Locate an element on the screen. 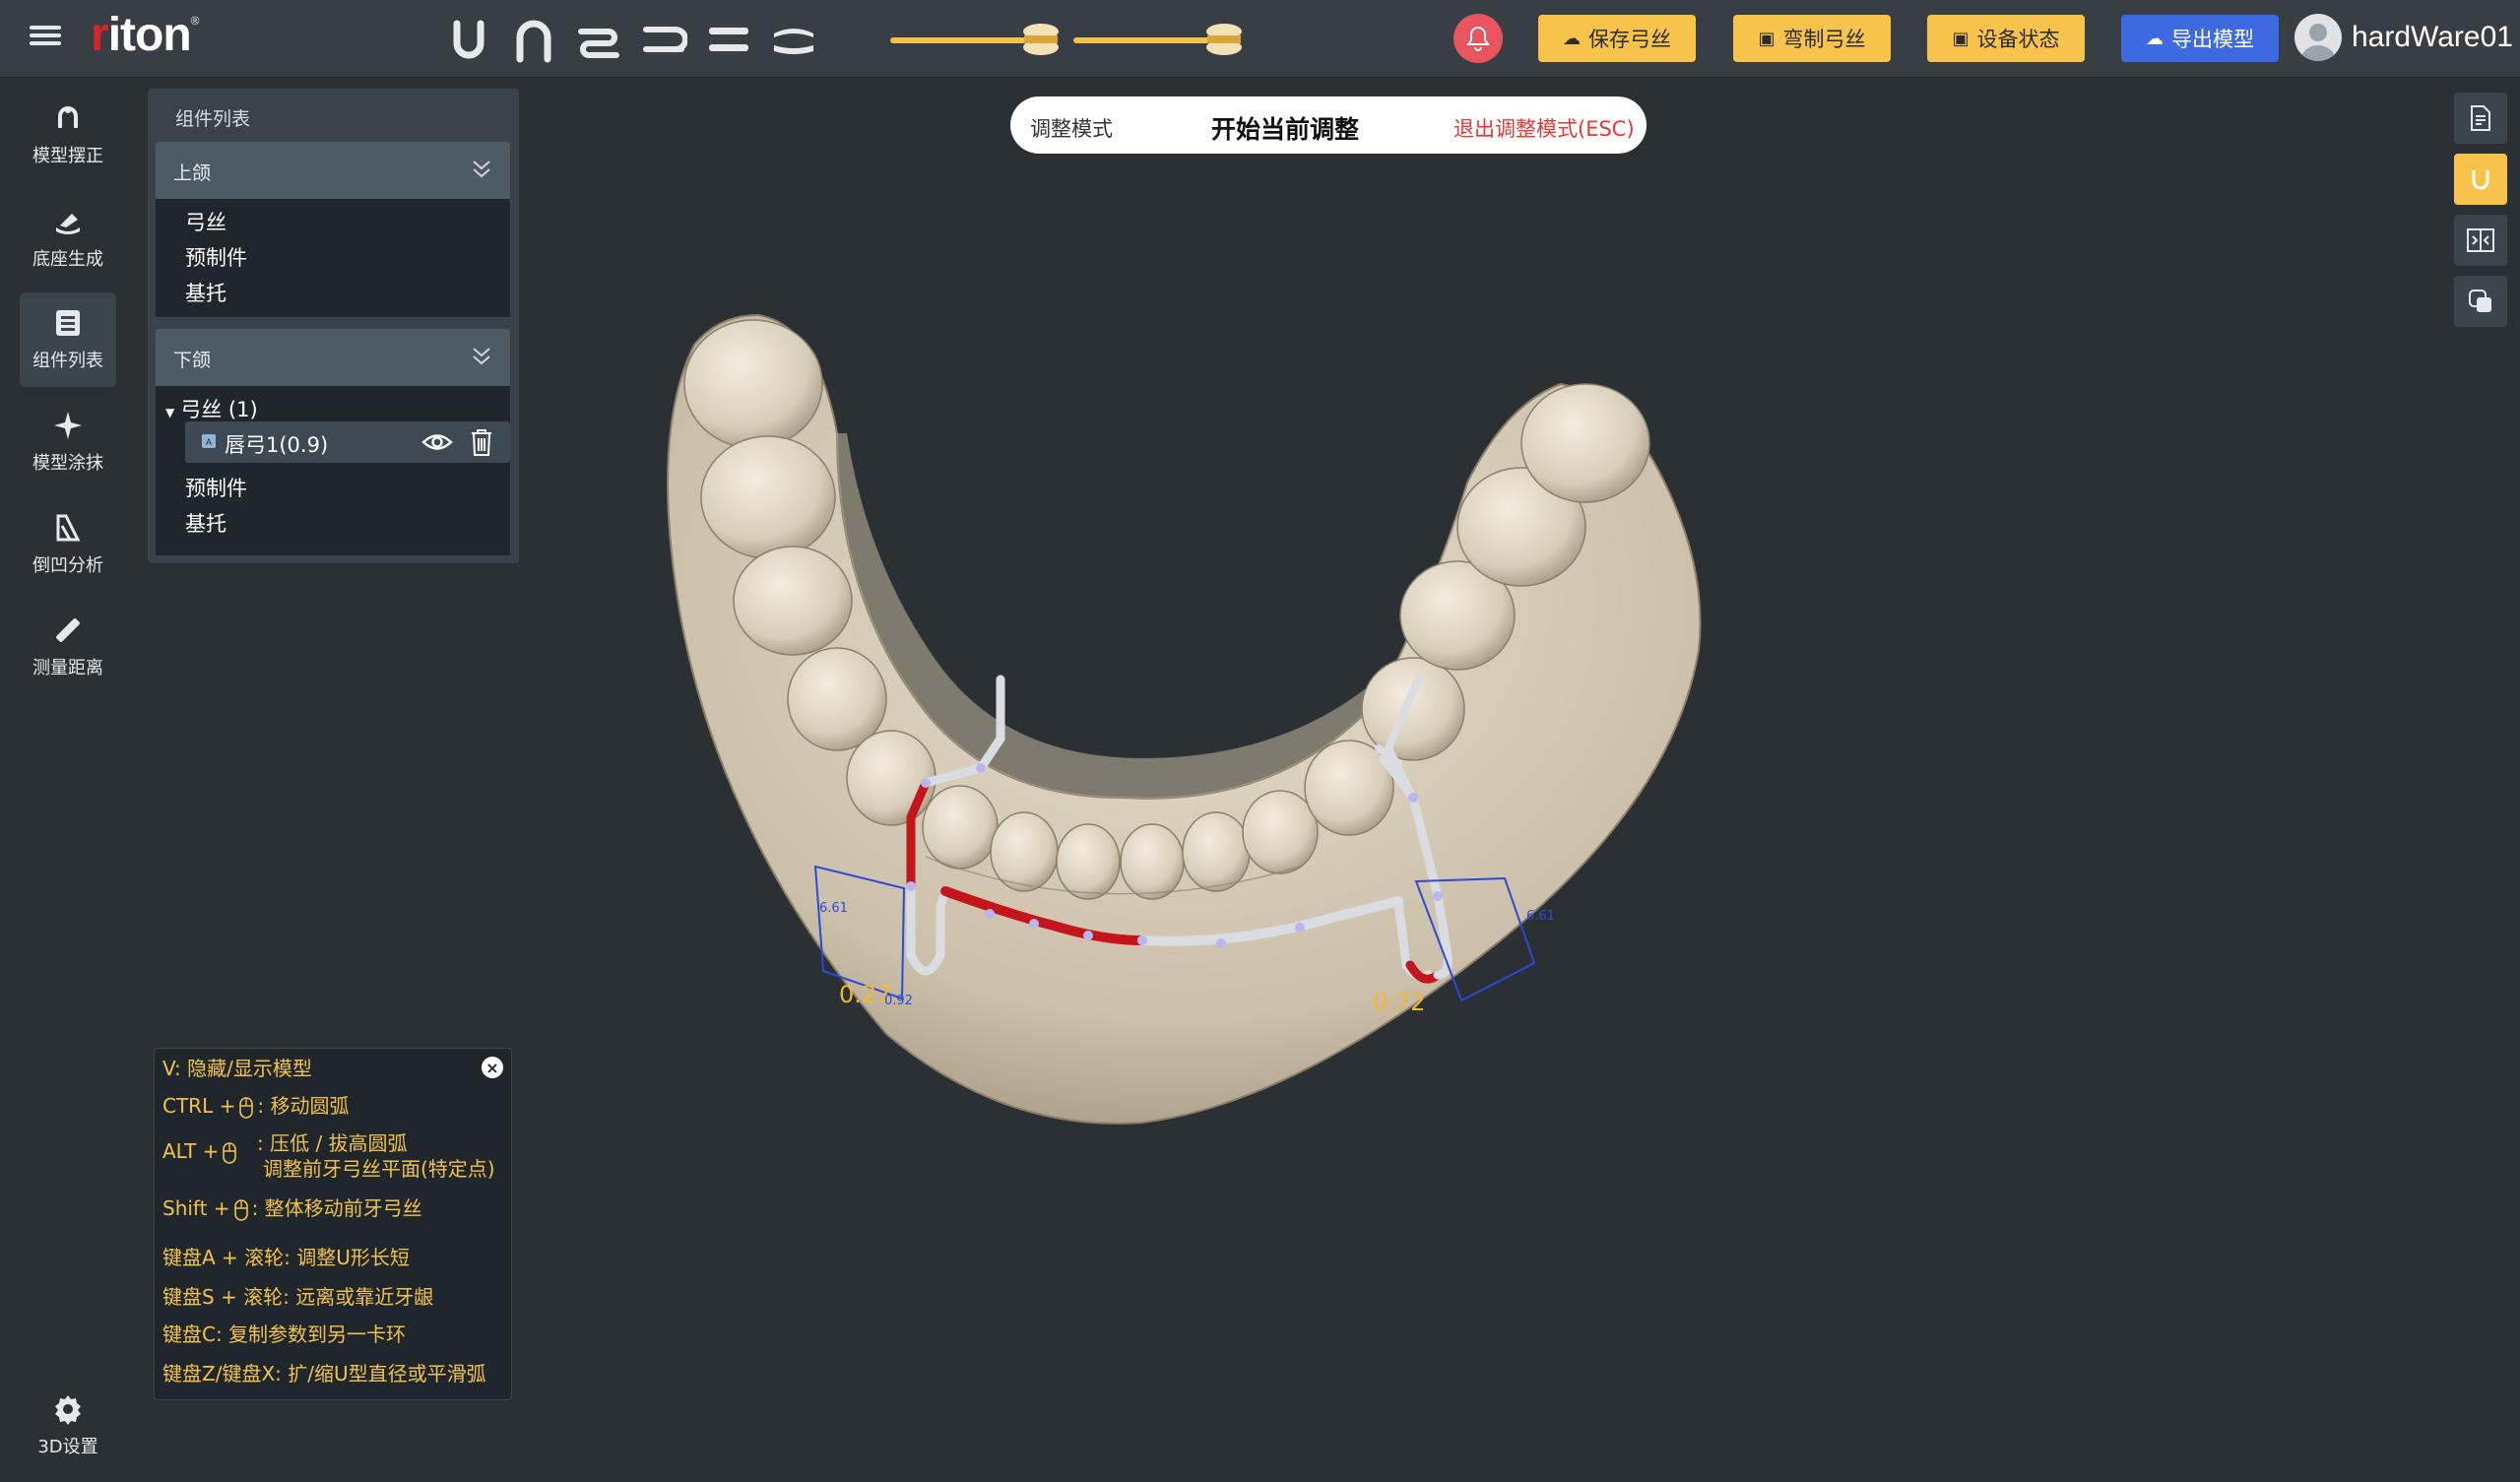  double-bar-icon is located at coordinates (728, 39).